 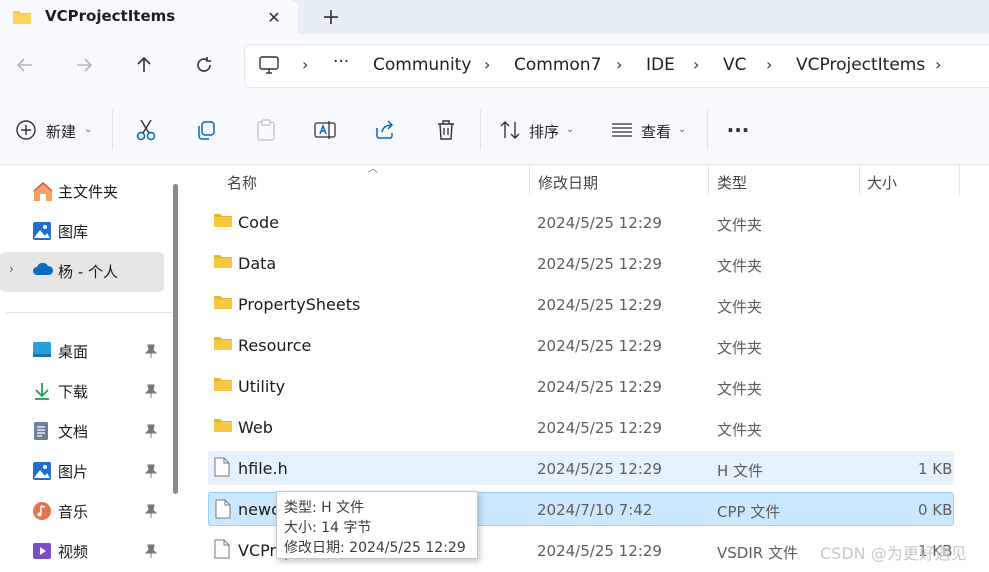 What do you see at coordinates (757, 553) in the screenshot?
I see `file-type: VSDIR 文件` at bounding box center [757, 553].